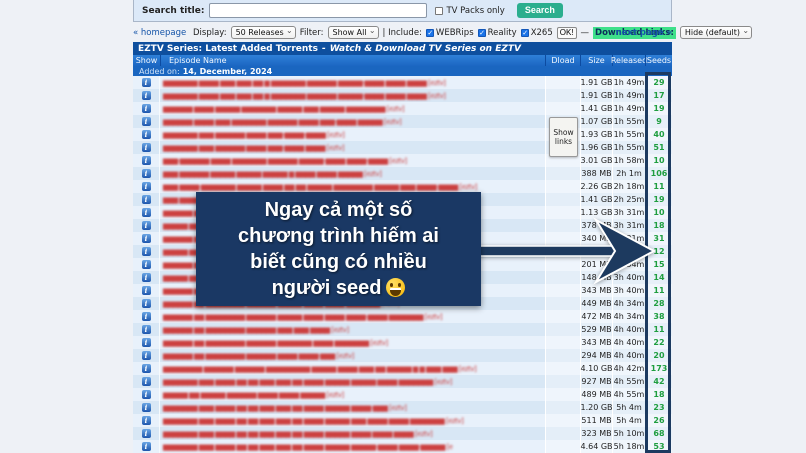 The width and height of the screenshot is (806, 453). Describe the element at coordinates (146, 60) in the screenshot. I see `col-show: Show` at that location.